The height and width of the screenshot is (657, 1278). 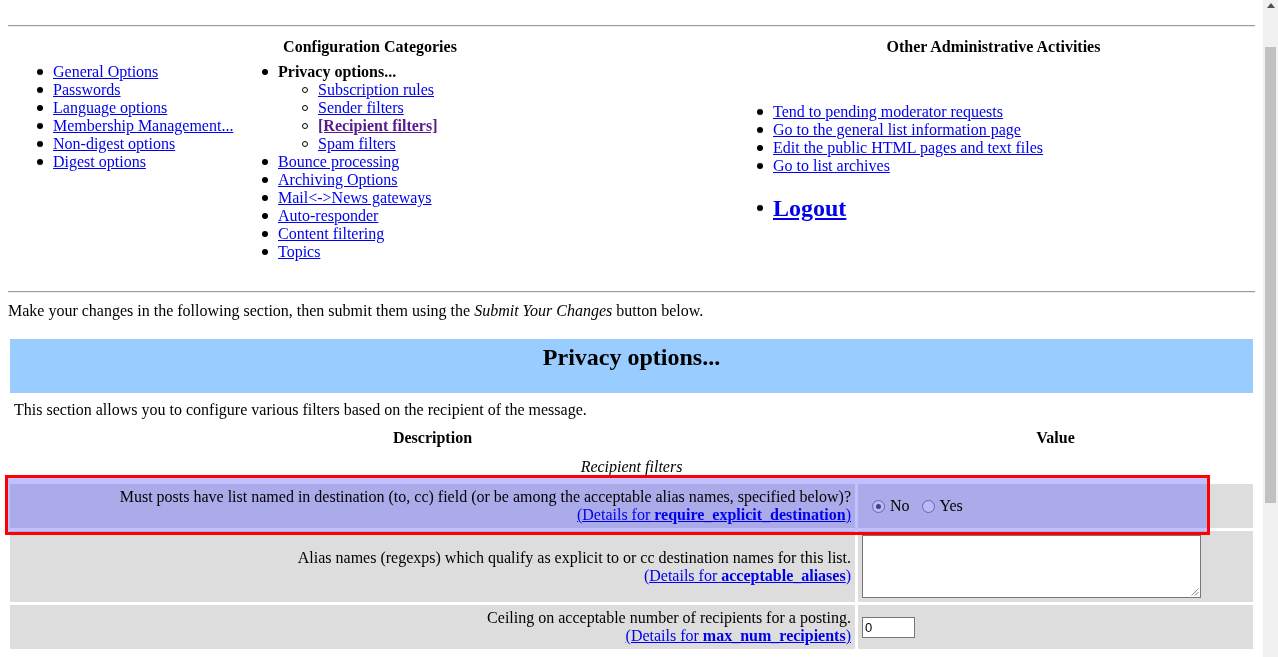 I want to click on group-label: Recipient filters, so click(x=631, y=466).